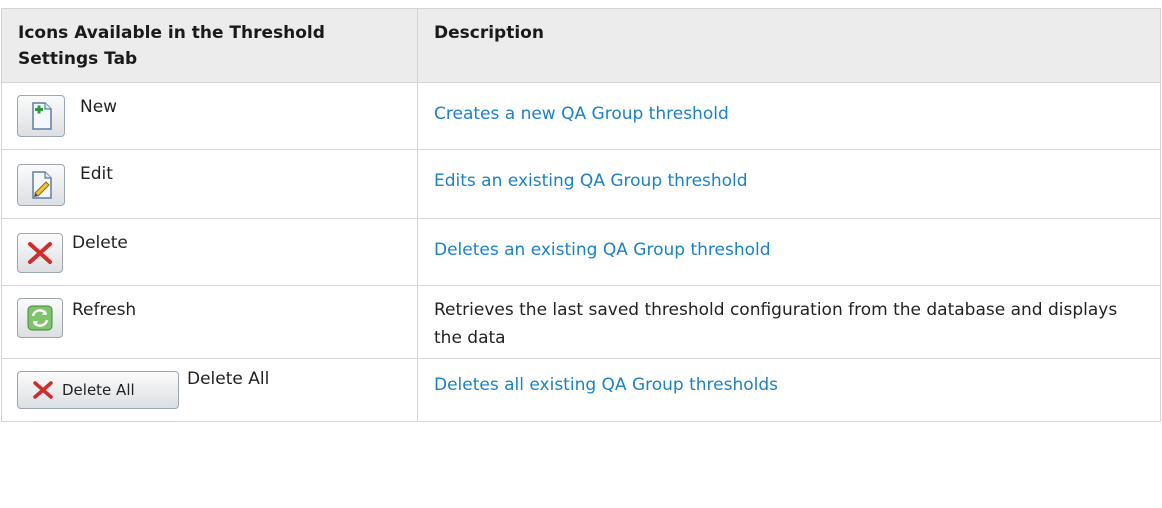  I want to click on delete-all-button: Delete All, so click(98, 390).